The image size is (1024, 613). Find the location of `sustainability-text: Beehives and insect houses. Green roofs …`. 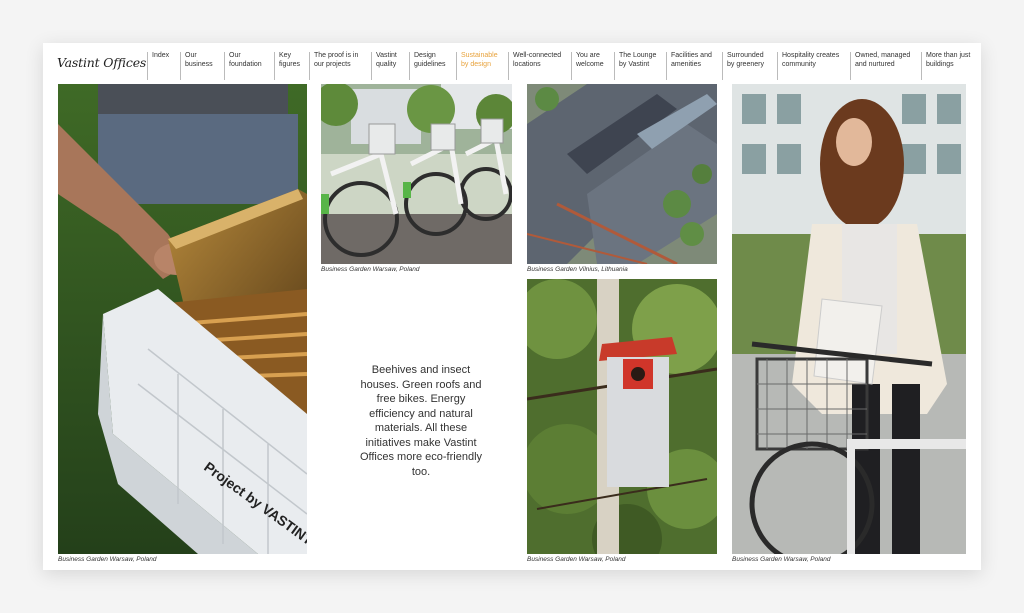

sustainability-text: Beehives and insect houses. Green roofs … is located at coordinates (421, 421).